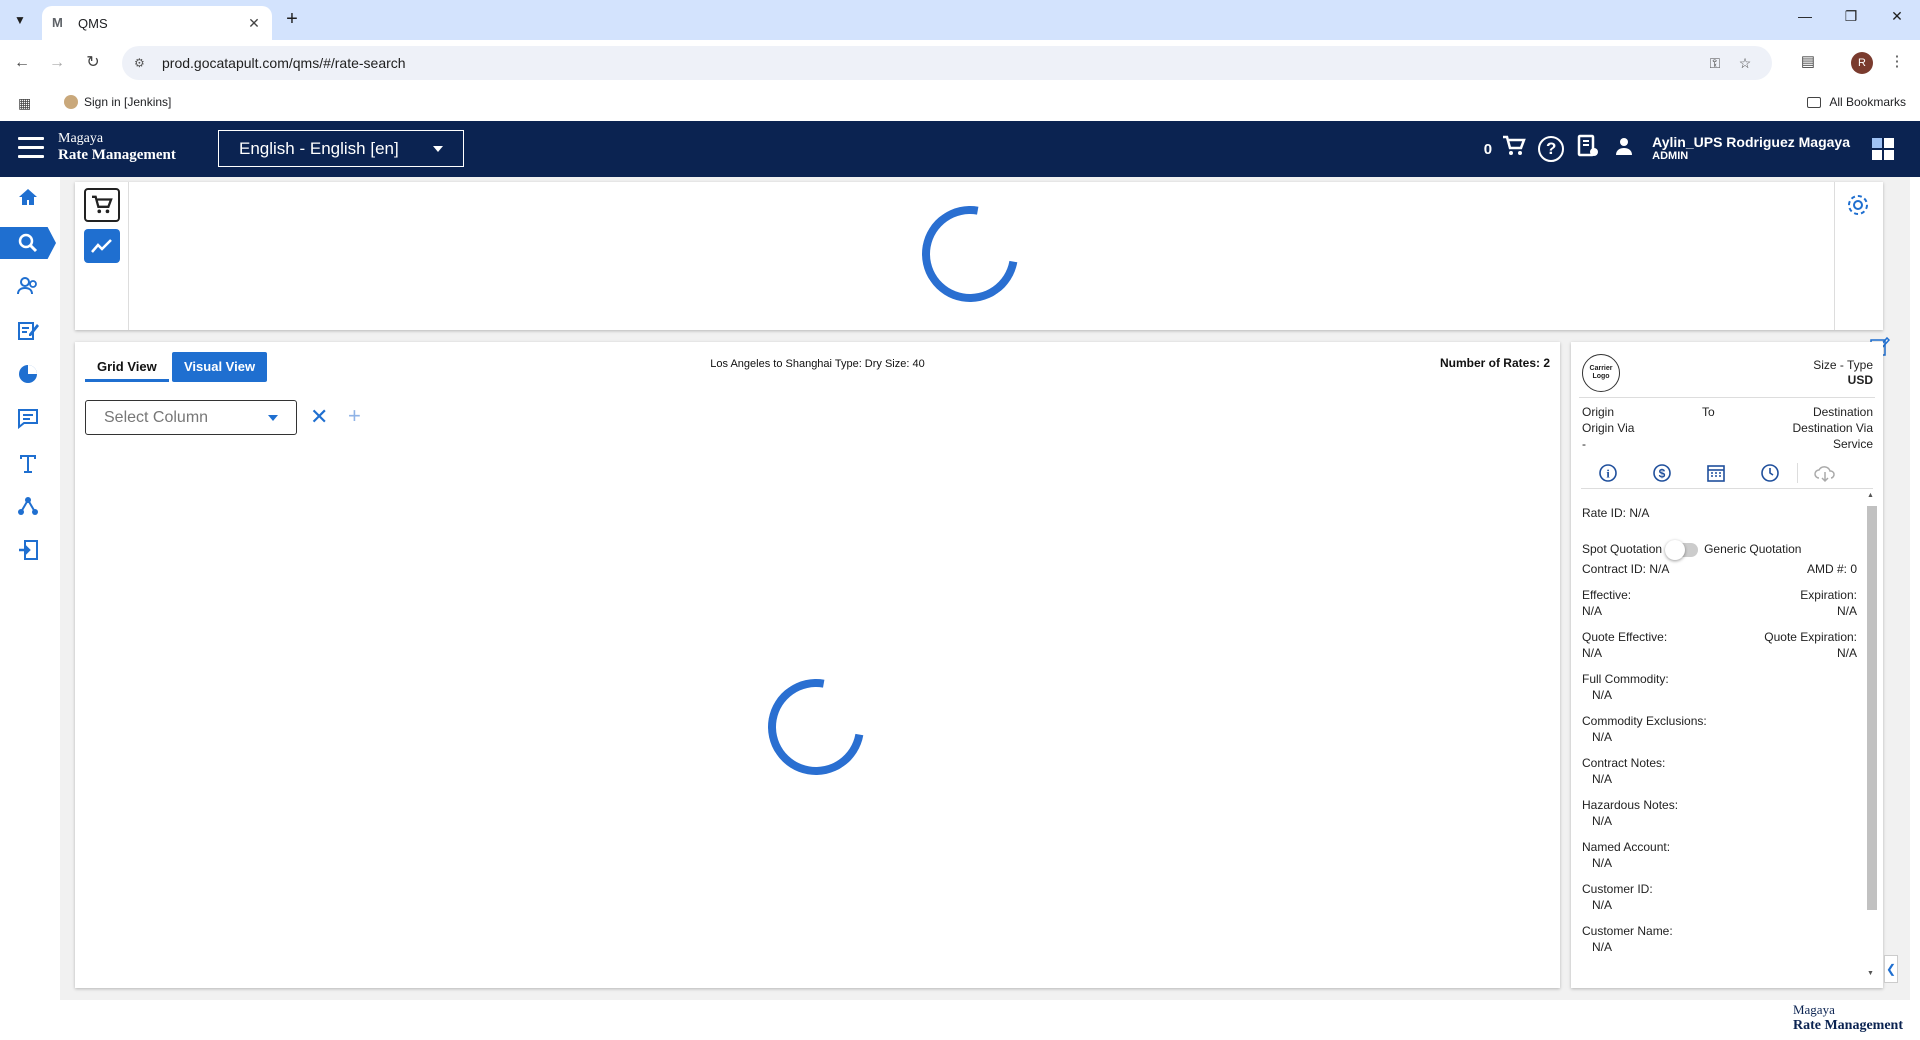 This screenshot has height=1040, width=1920. I want to click on browser-menu-icon: ⋮, so click(1897, 61).